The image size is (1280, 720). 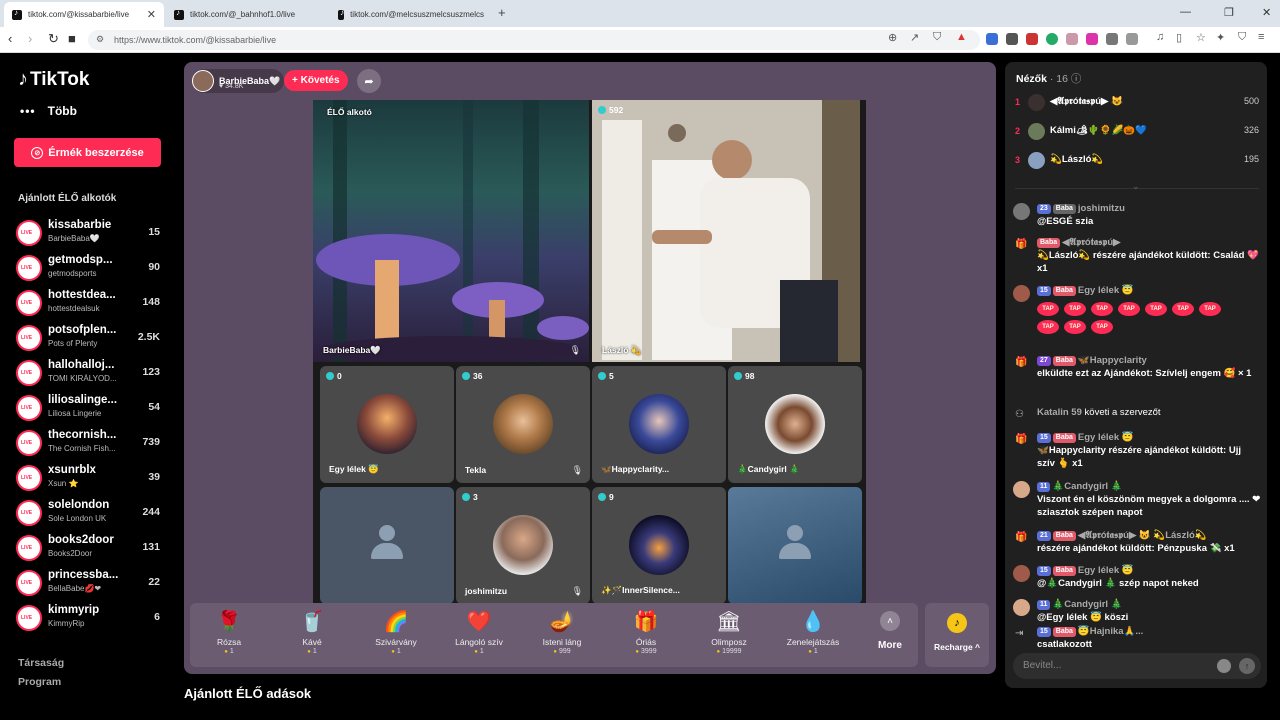 What do you see at coordinates (89, 339) in the screenshot?
I see `creator-item: LIVE potsofplen... Pots of Plenty 2.5K` at bounding box center [89, 339].